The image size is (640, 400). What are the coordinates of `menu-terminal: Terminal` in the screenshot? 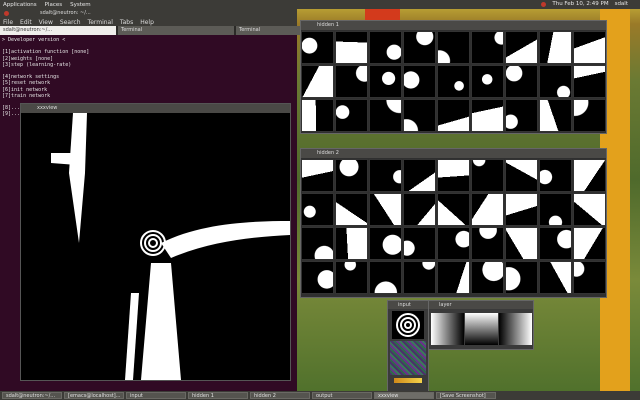 It's located at (100, 22).